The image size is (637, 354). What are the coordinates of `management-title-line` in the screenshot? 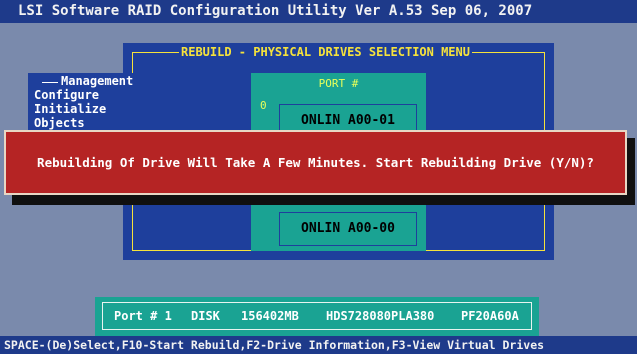 It's located at (50, 82).